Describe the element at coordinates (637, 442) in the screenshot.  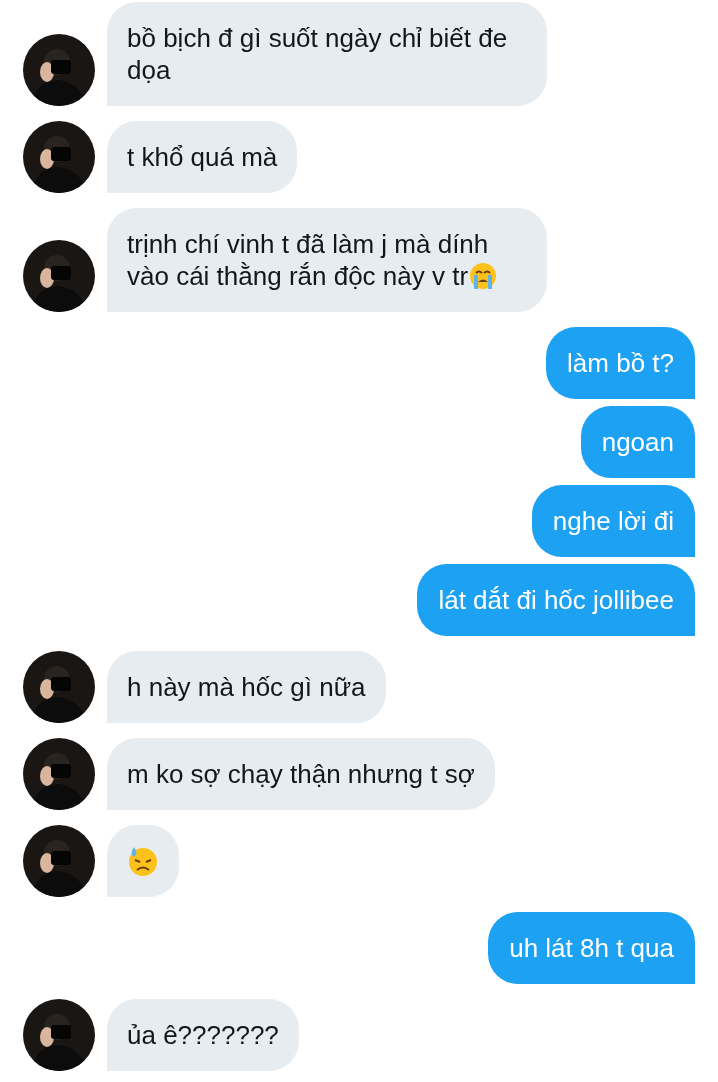
I see `message-bubble: ngoan` at that location.